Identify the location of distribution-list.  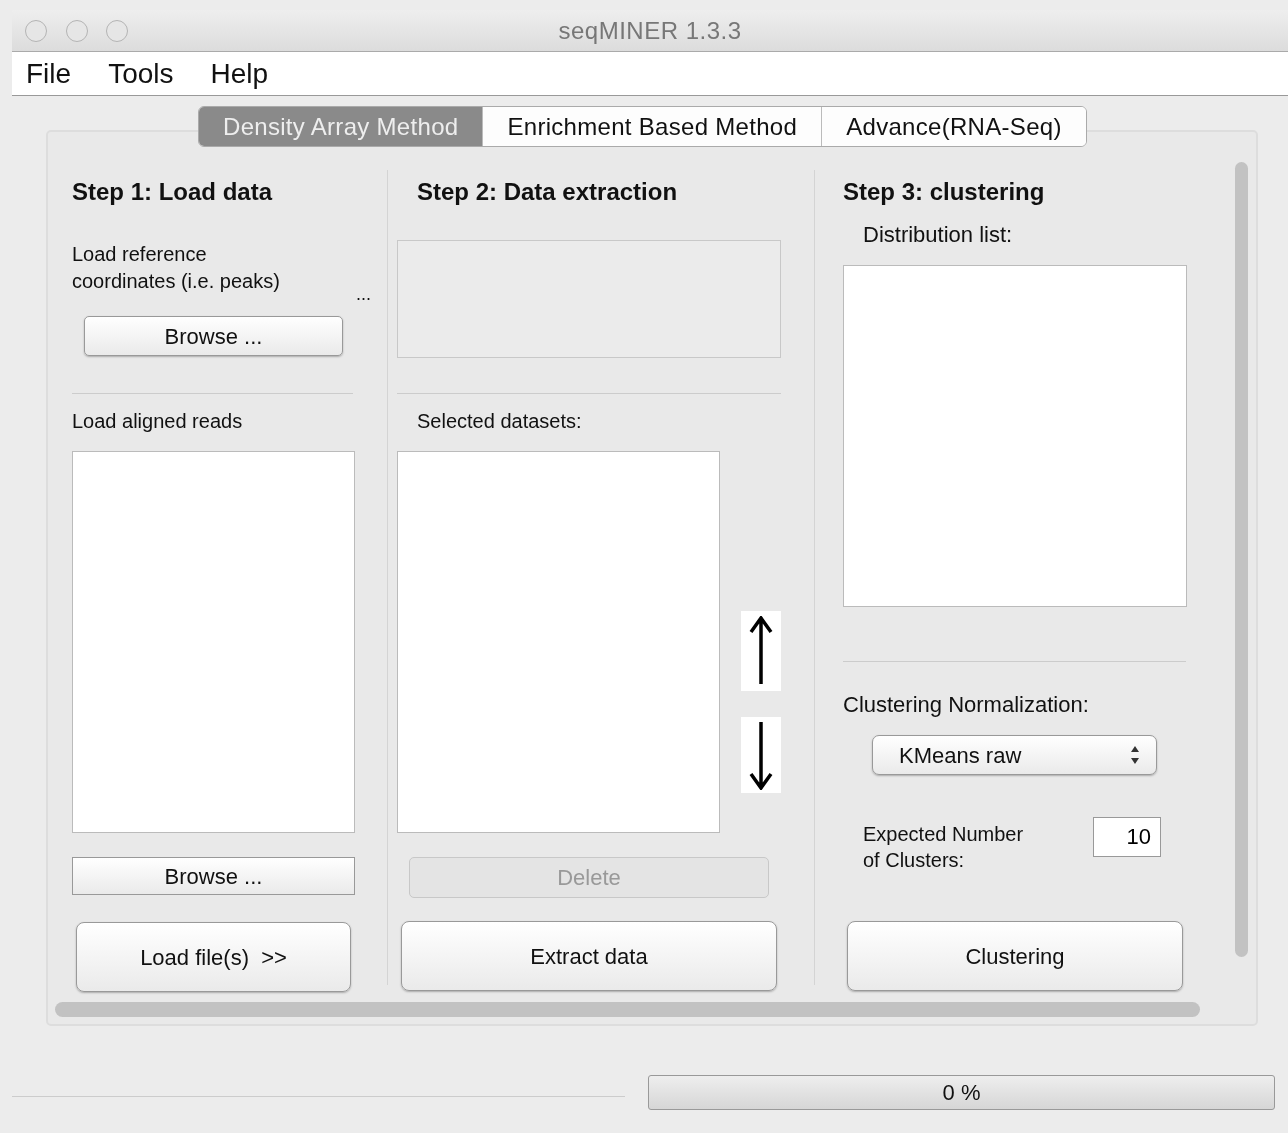
(1015, 436).